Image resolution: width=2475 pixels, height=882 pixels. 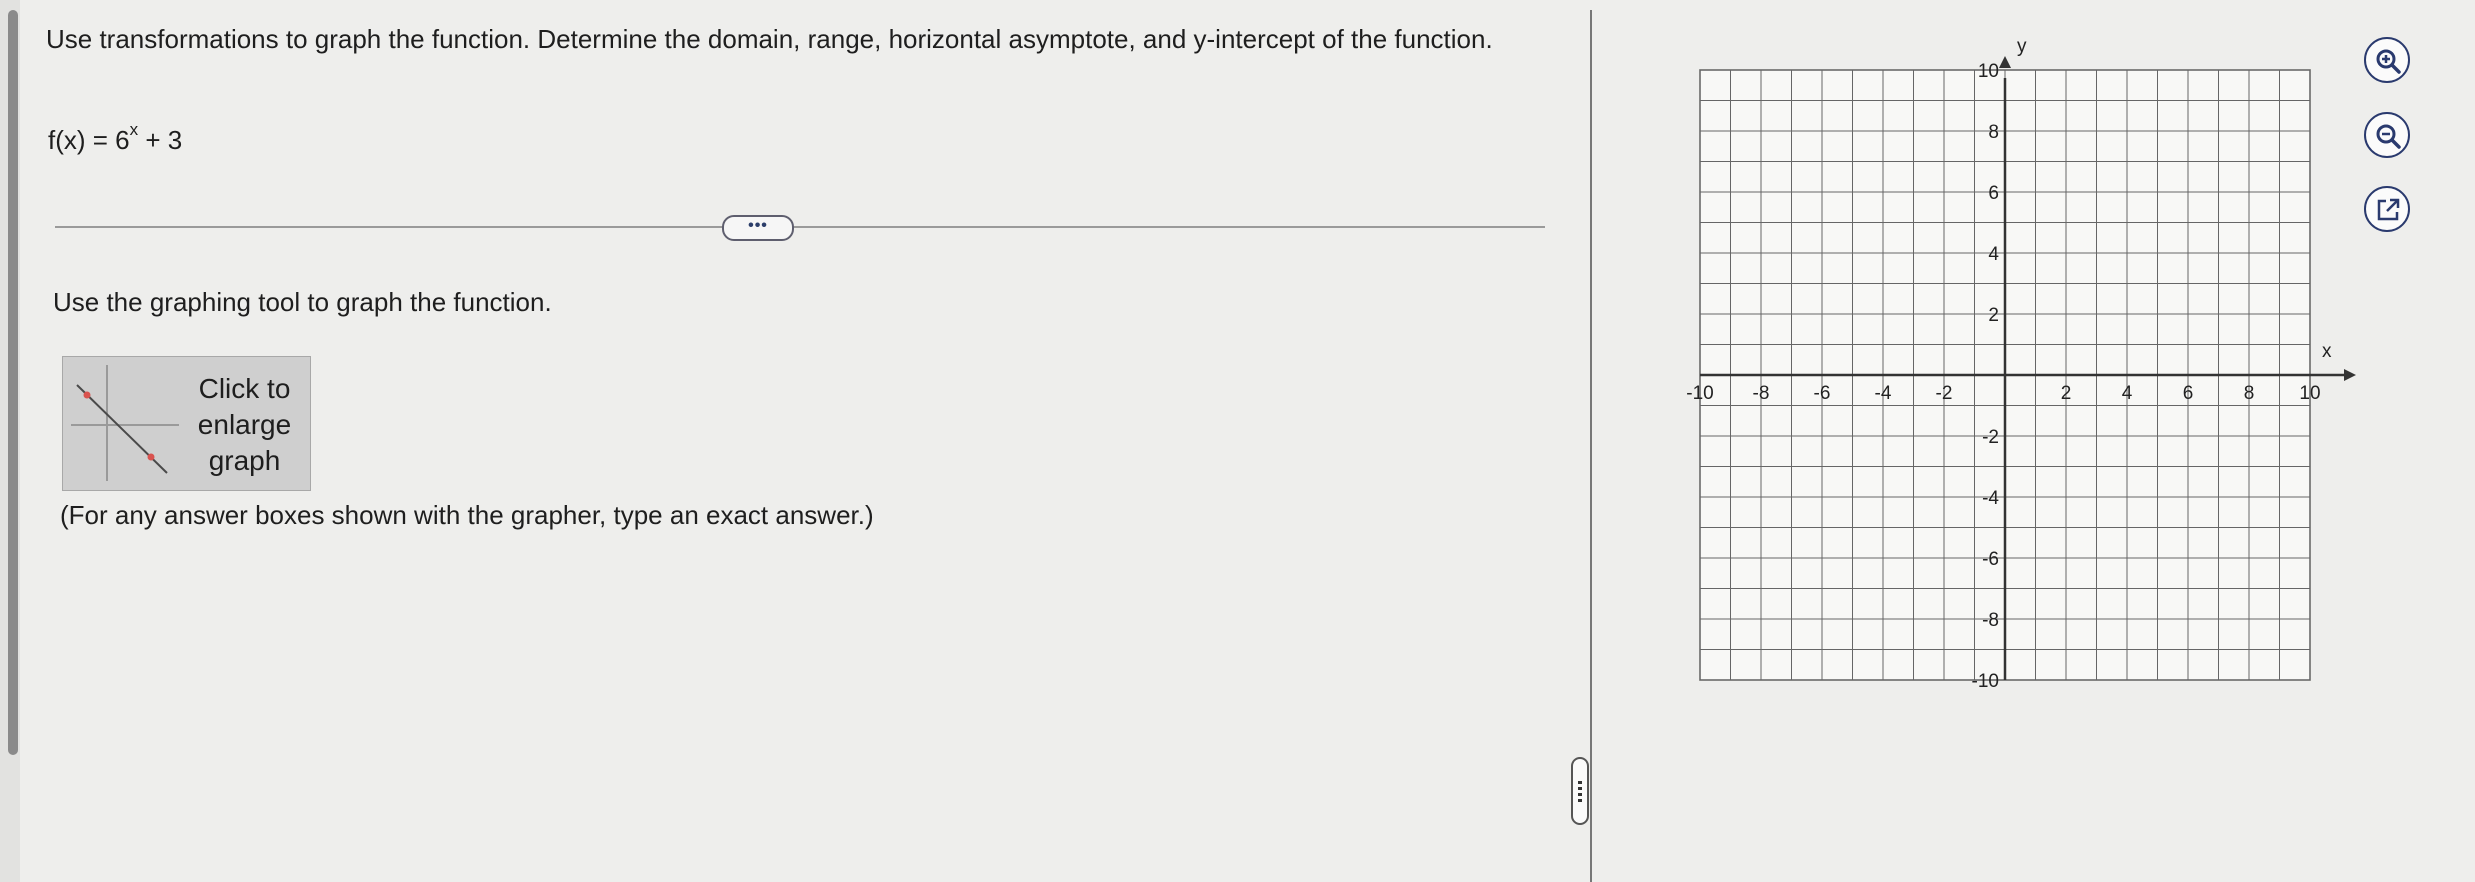 I want to click on external-link-icon, so click(x=2388, y=209).